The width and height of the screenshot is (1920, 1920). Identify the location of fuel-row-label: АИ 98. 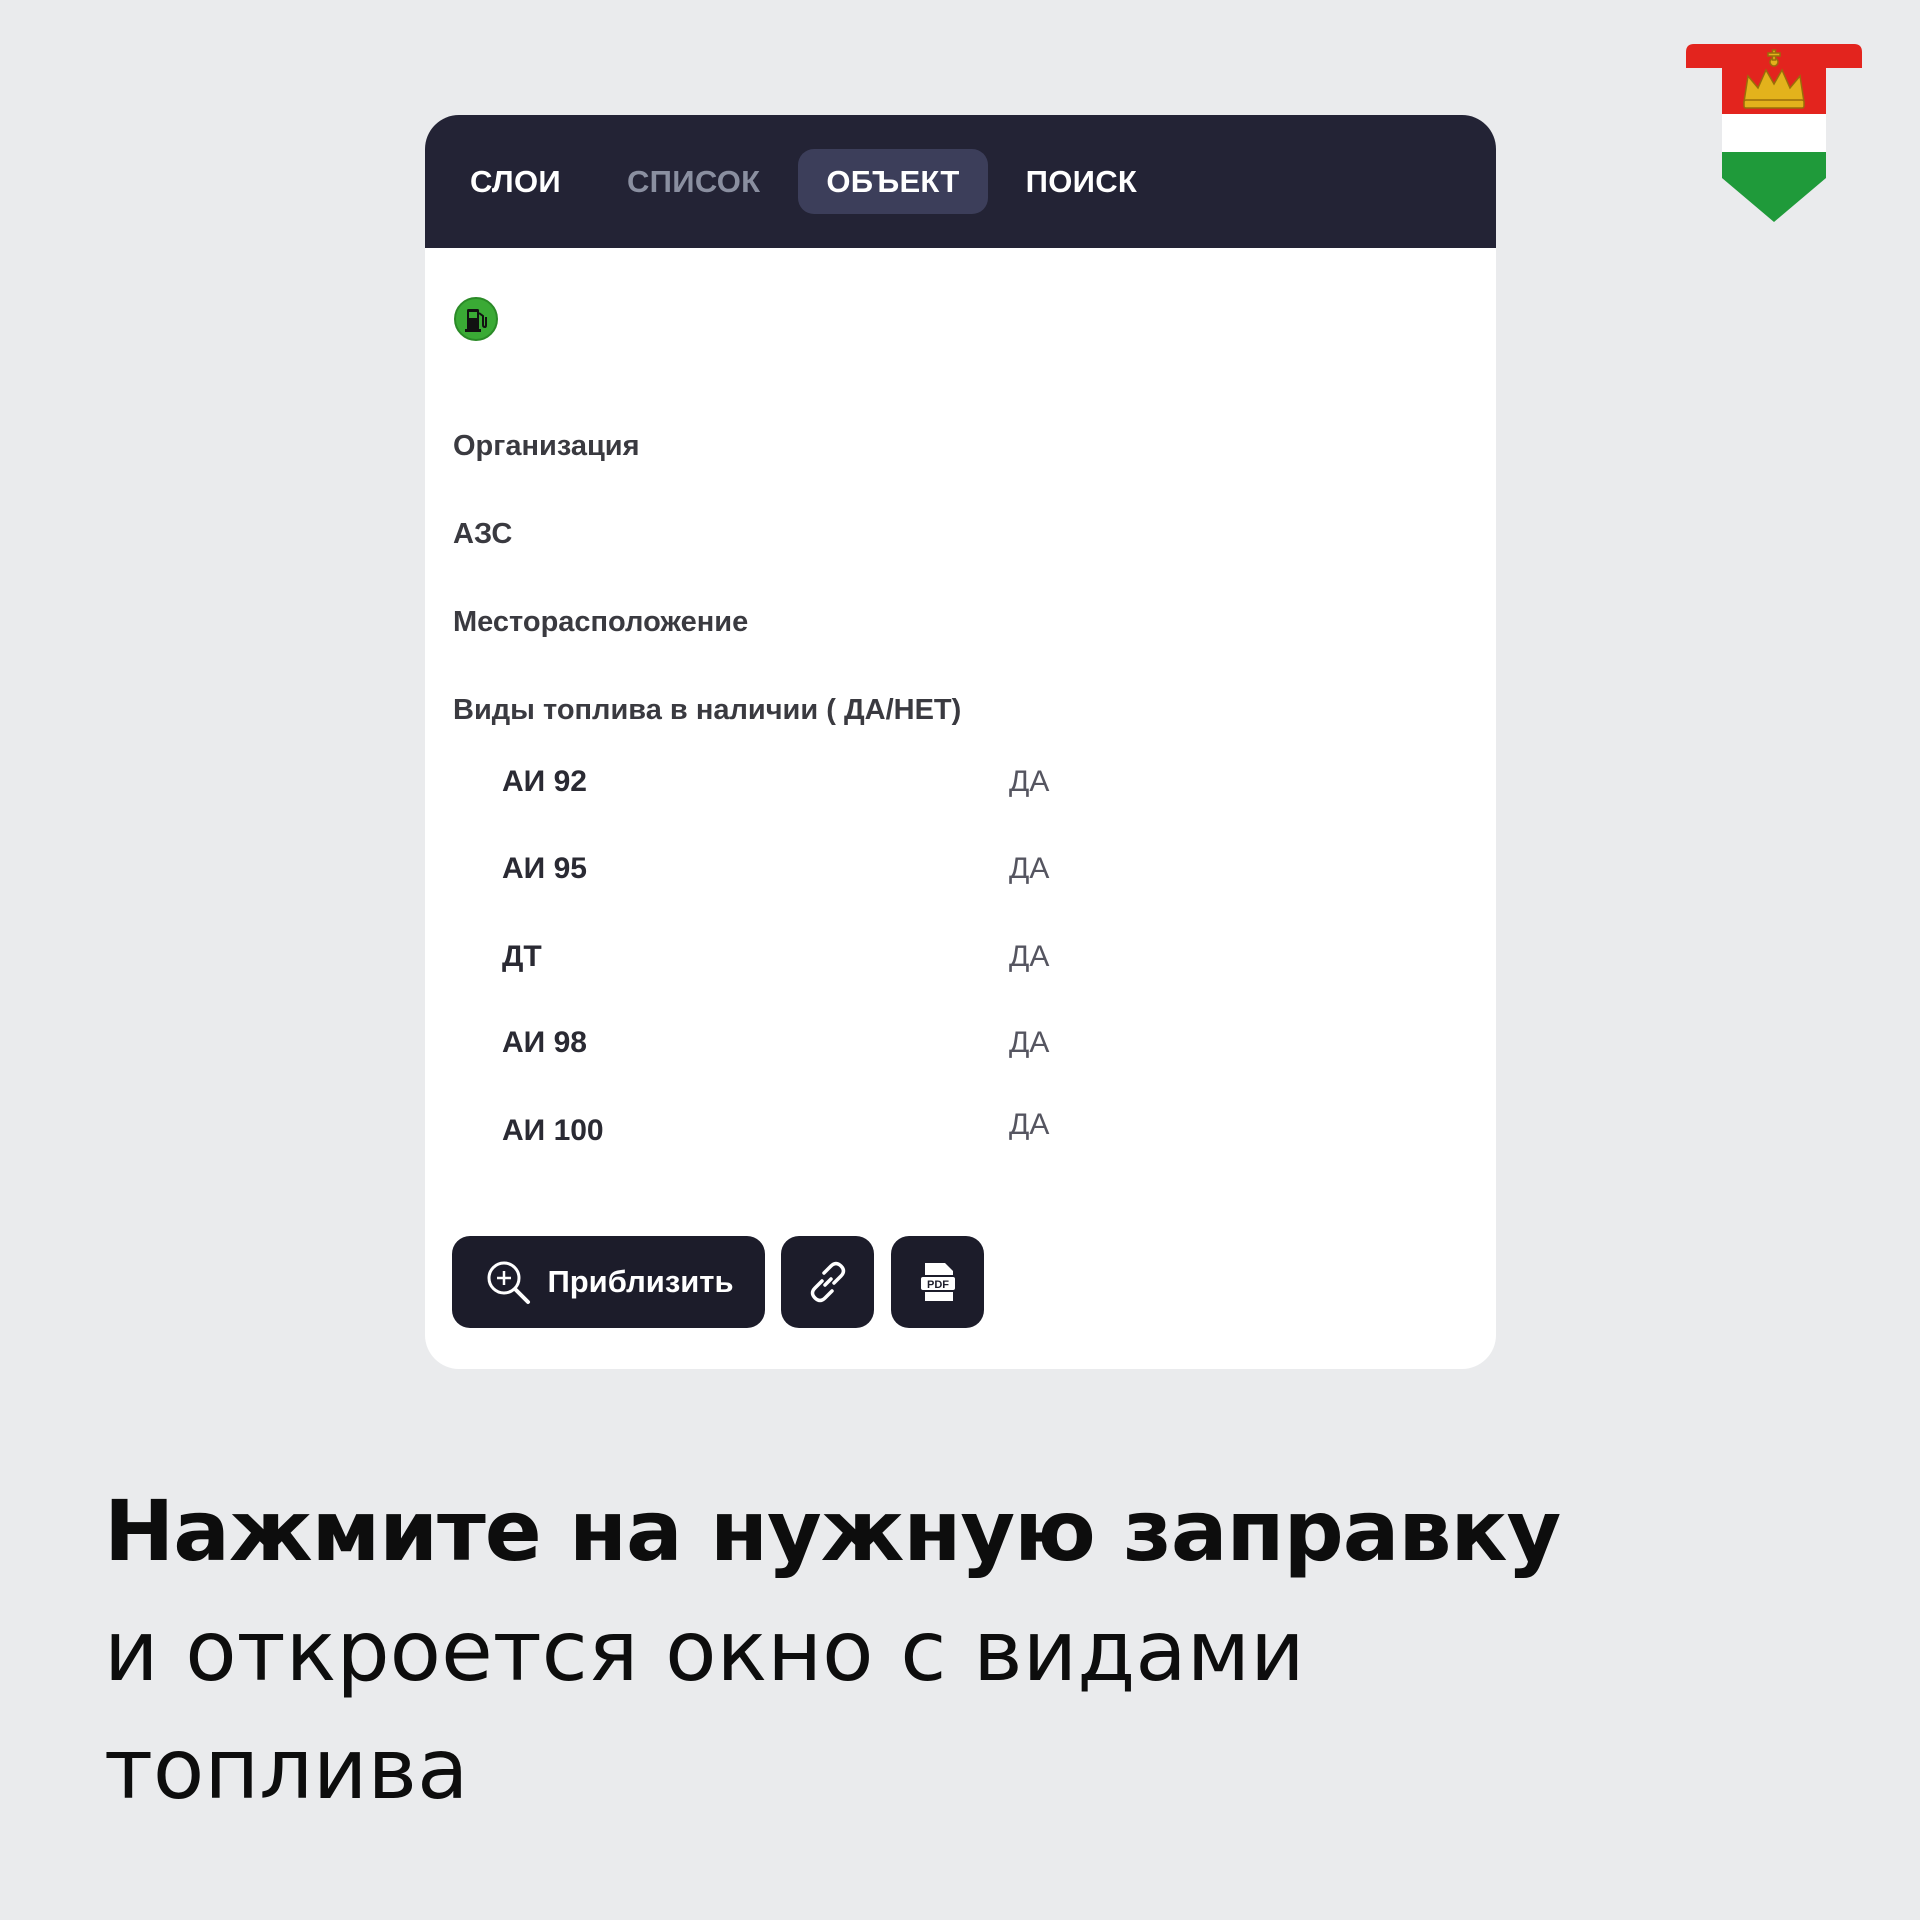
(544, 1042).